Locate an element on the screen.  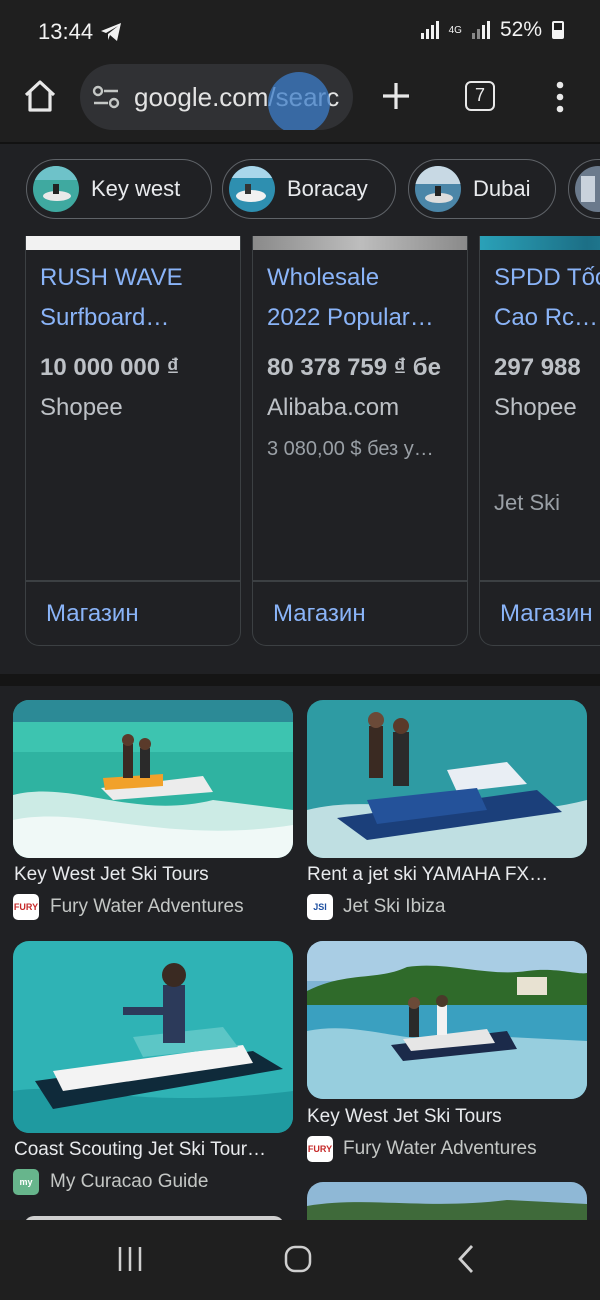
status-time: 13:44 is located at coordinates (66, 31).